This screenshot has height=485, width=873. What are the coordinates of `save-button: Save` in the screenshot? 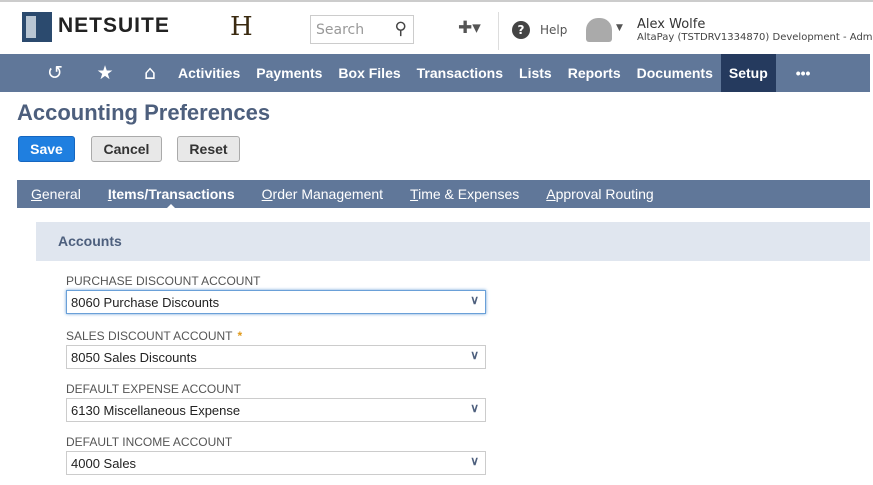 It's located at (46, 149).